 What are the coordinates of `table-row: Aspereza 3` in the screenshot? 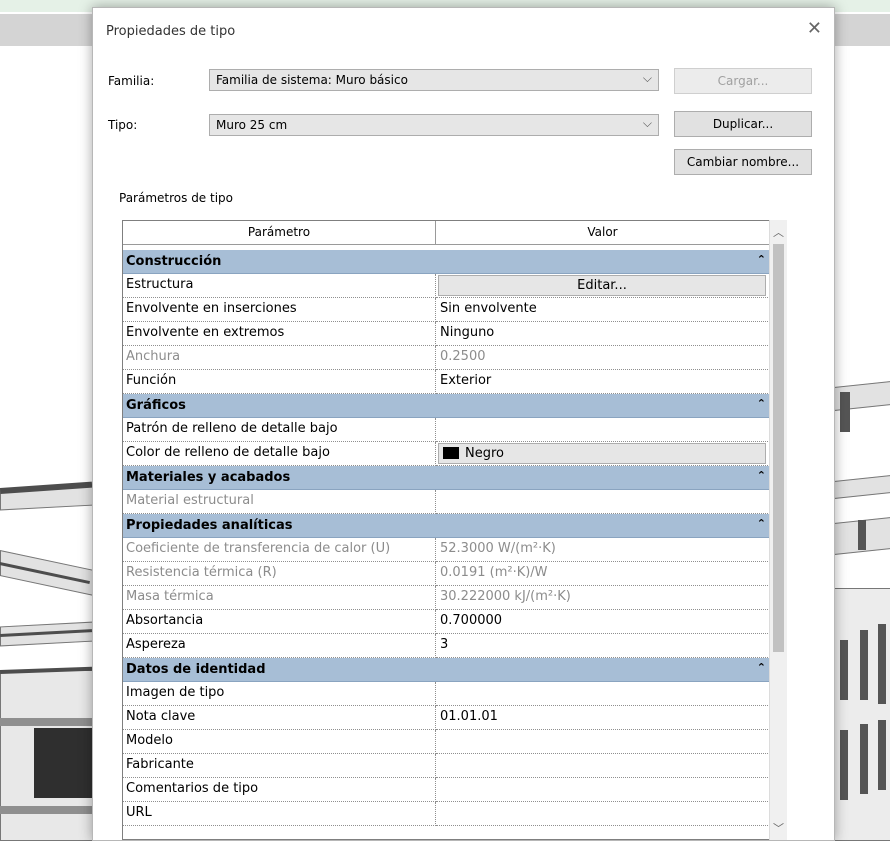 It's located at (454, 646).